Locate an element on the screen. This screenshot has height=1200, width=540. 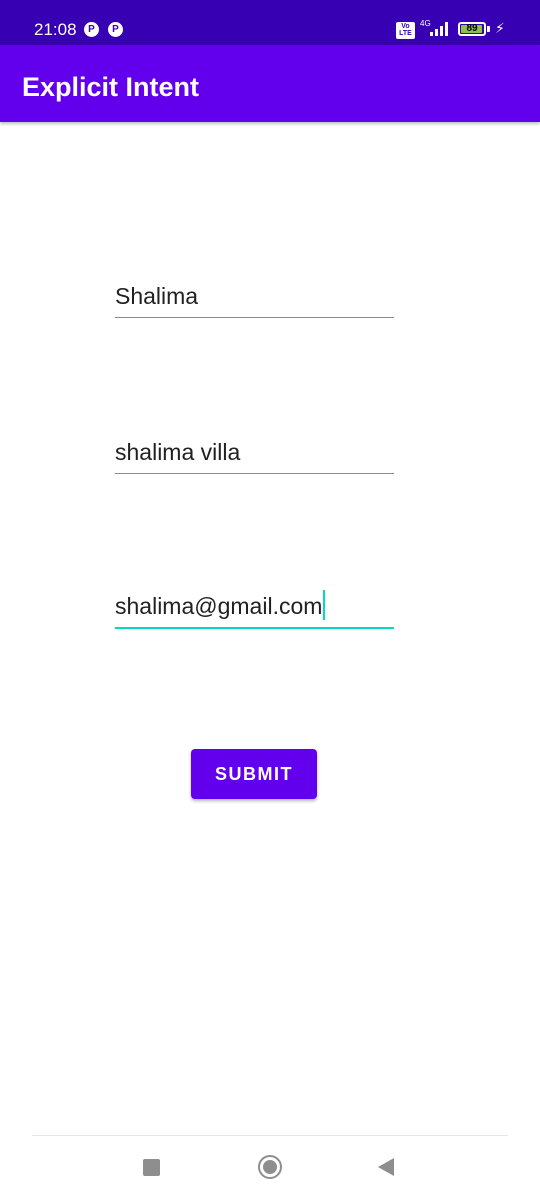
battery-icon: 89 is located at coordinates (472, 29).